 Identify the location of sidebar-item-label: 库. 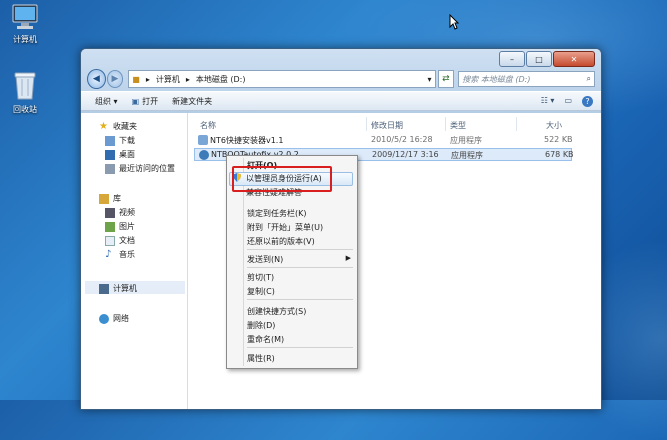
(117, 198).